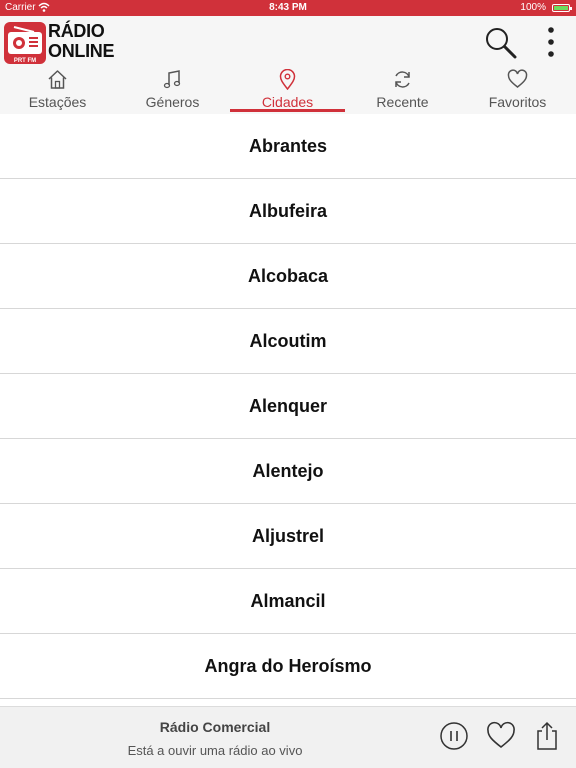 This screenshot has width=576, height=768. I want to click on list-item: Alcoutim, so click(288, 341).